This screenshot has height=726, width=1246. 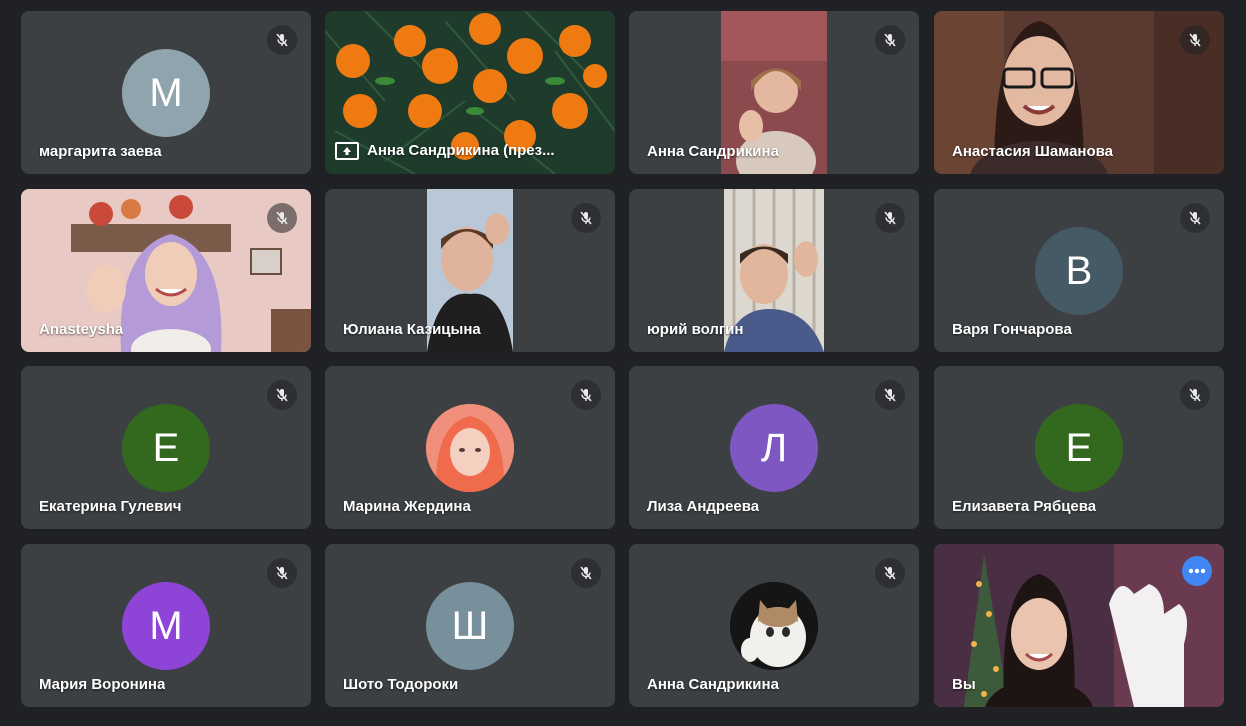 What do you see at coordinates (110, 506) in the screenshot?
I see `participant-name: Екатерина Гулевич` at bounding box center [110, 506].